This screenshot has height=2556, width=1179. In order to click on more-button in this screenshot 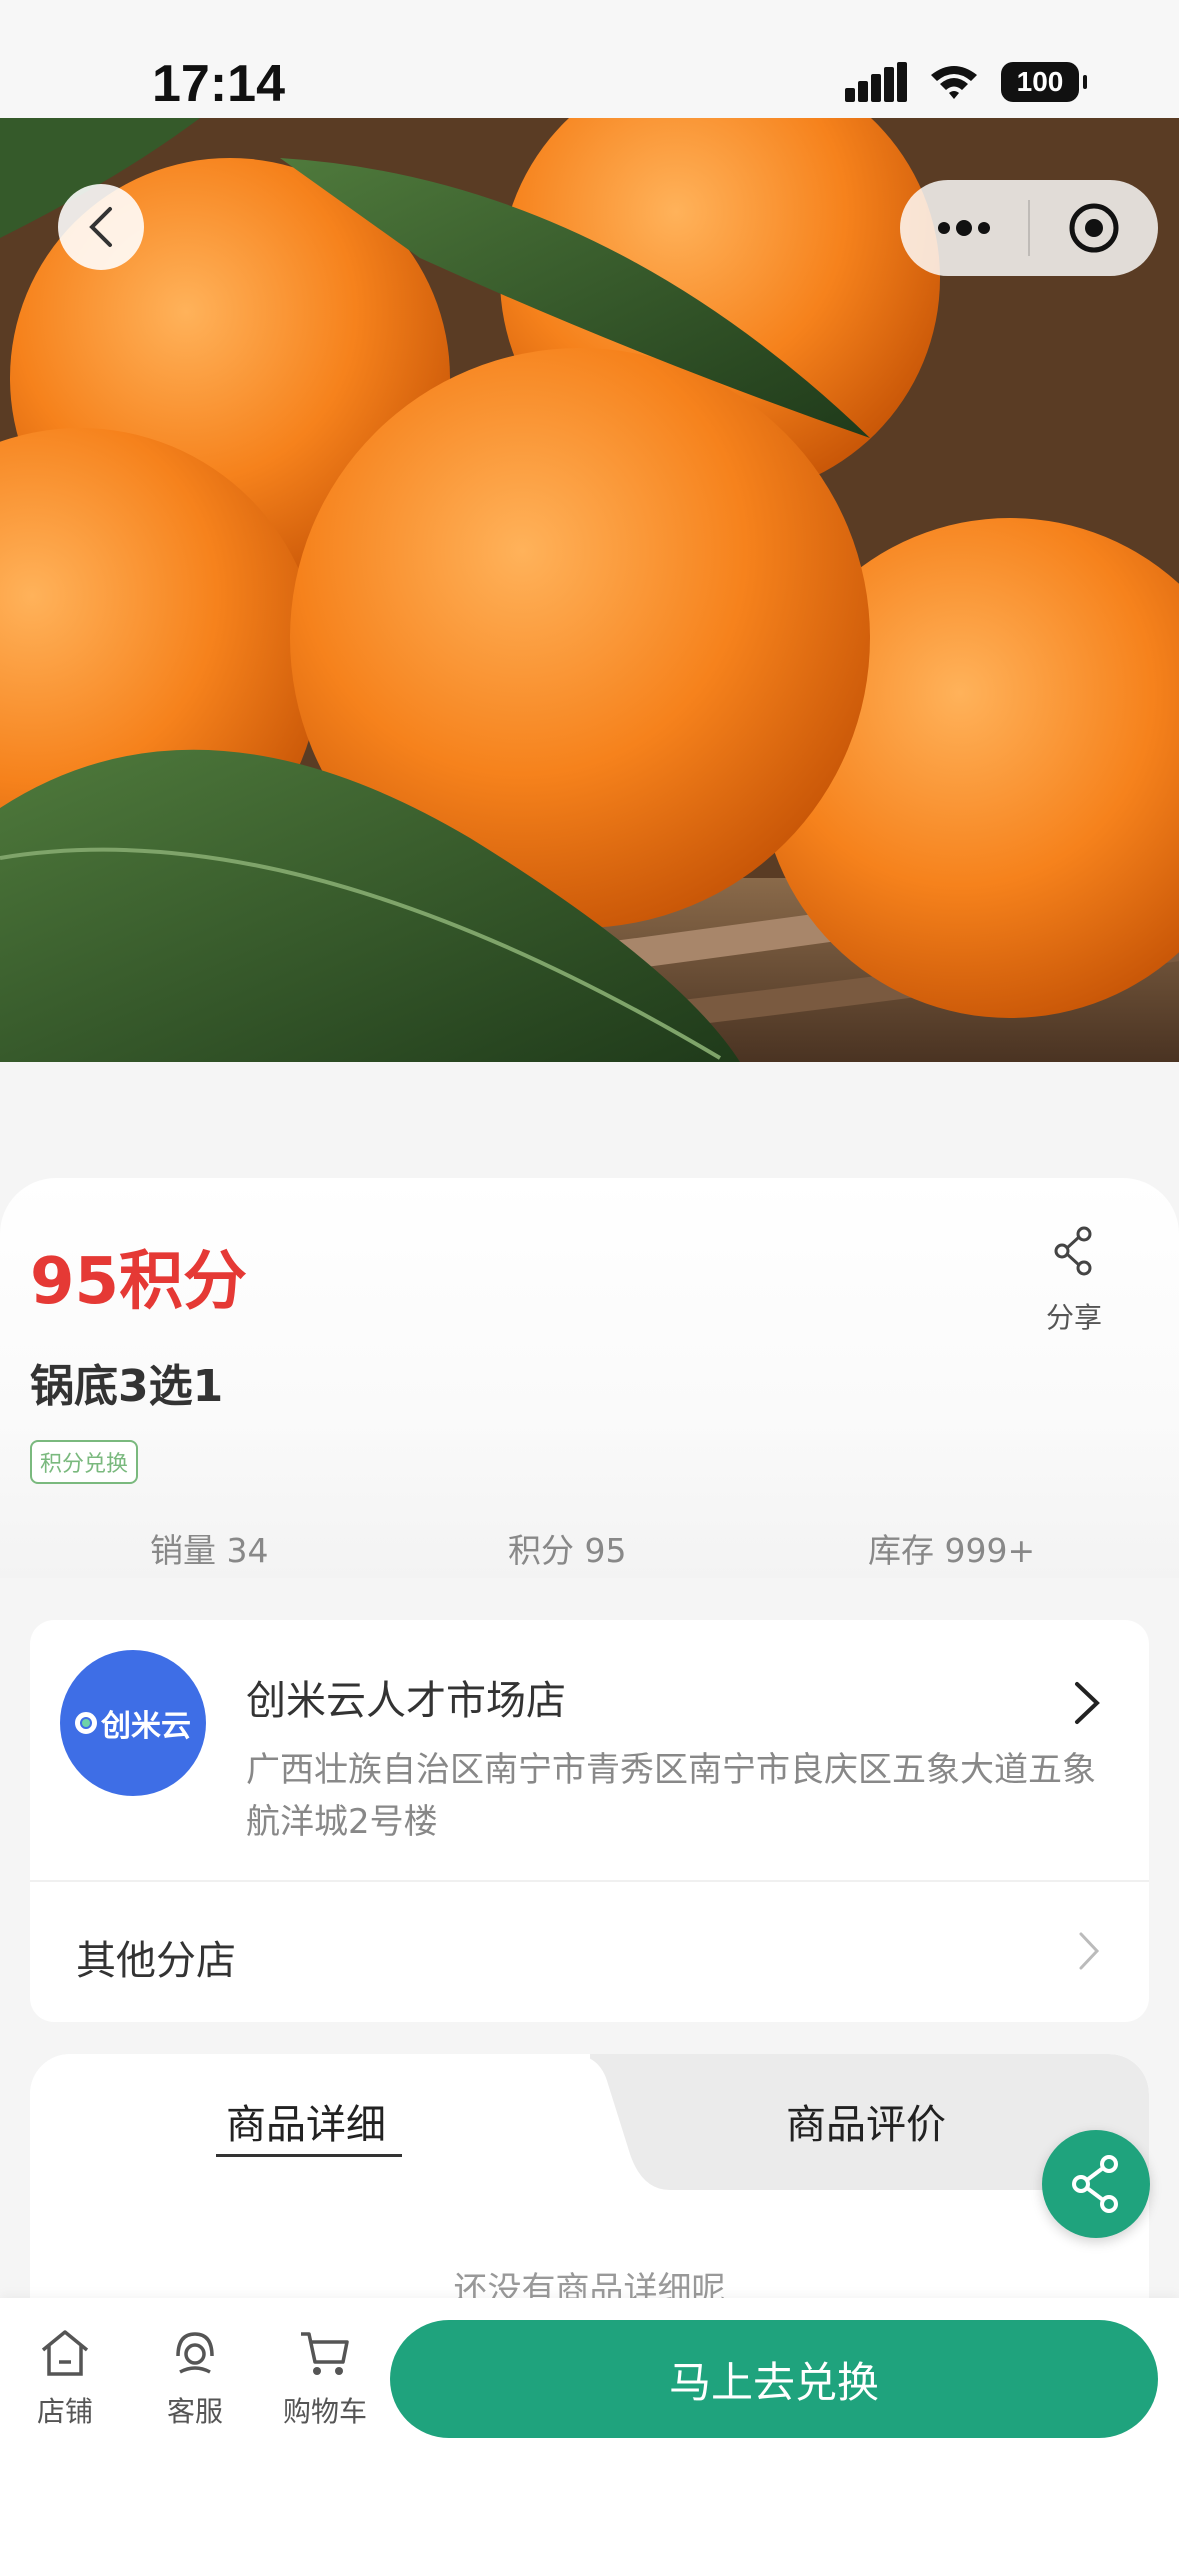, I will do `click(964, 228)`.